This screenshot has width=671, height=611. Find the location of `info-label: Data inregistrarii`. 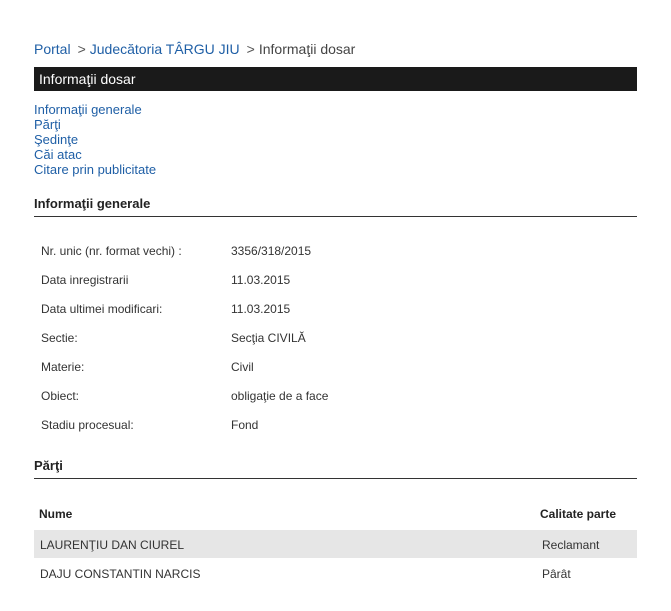

info-label: Data inregistrarii is located at coordinates (85, 280).